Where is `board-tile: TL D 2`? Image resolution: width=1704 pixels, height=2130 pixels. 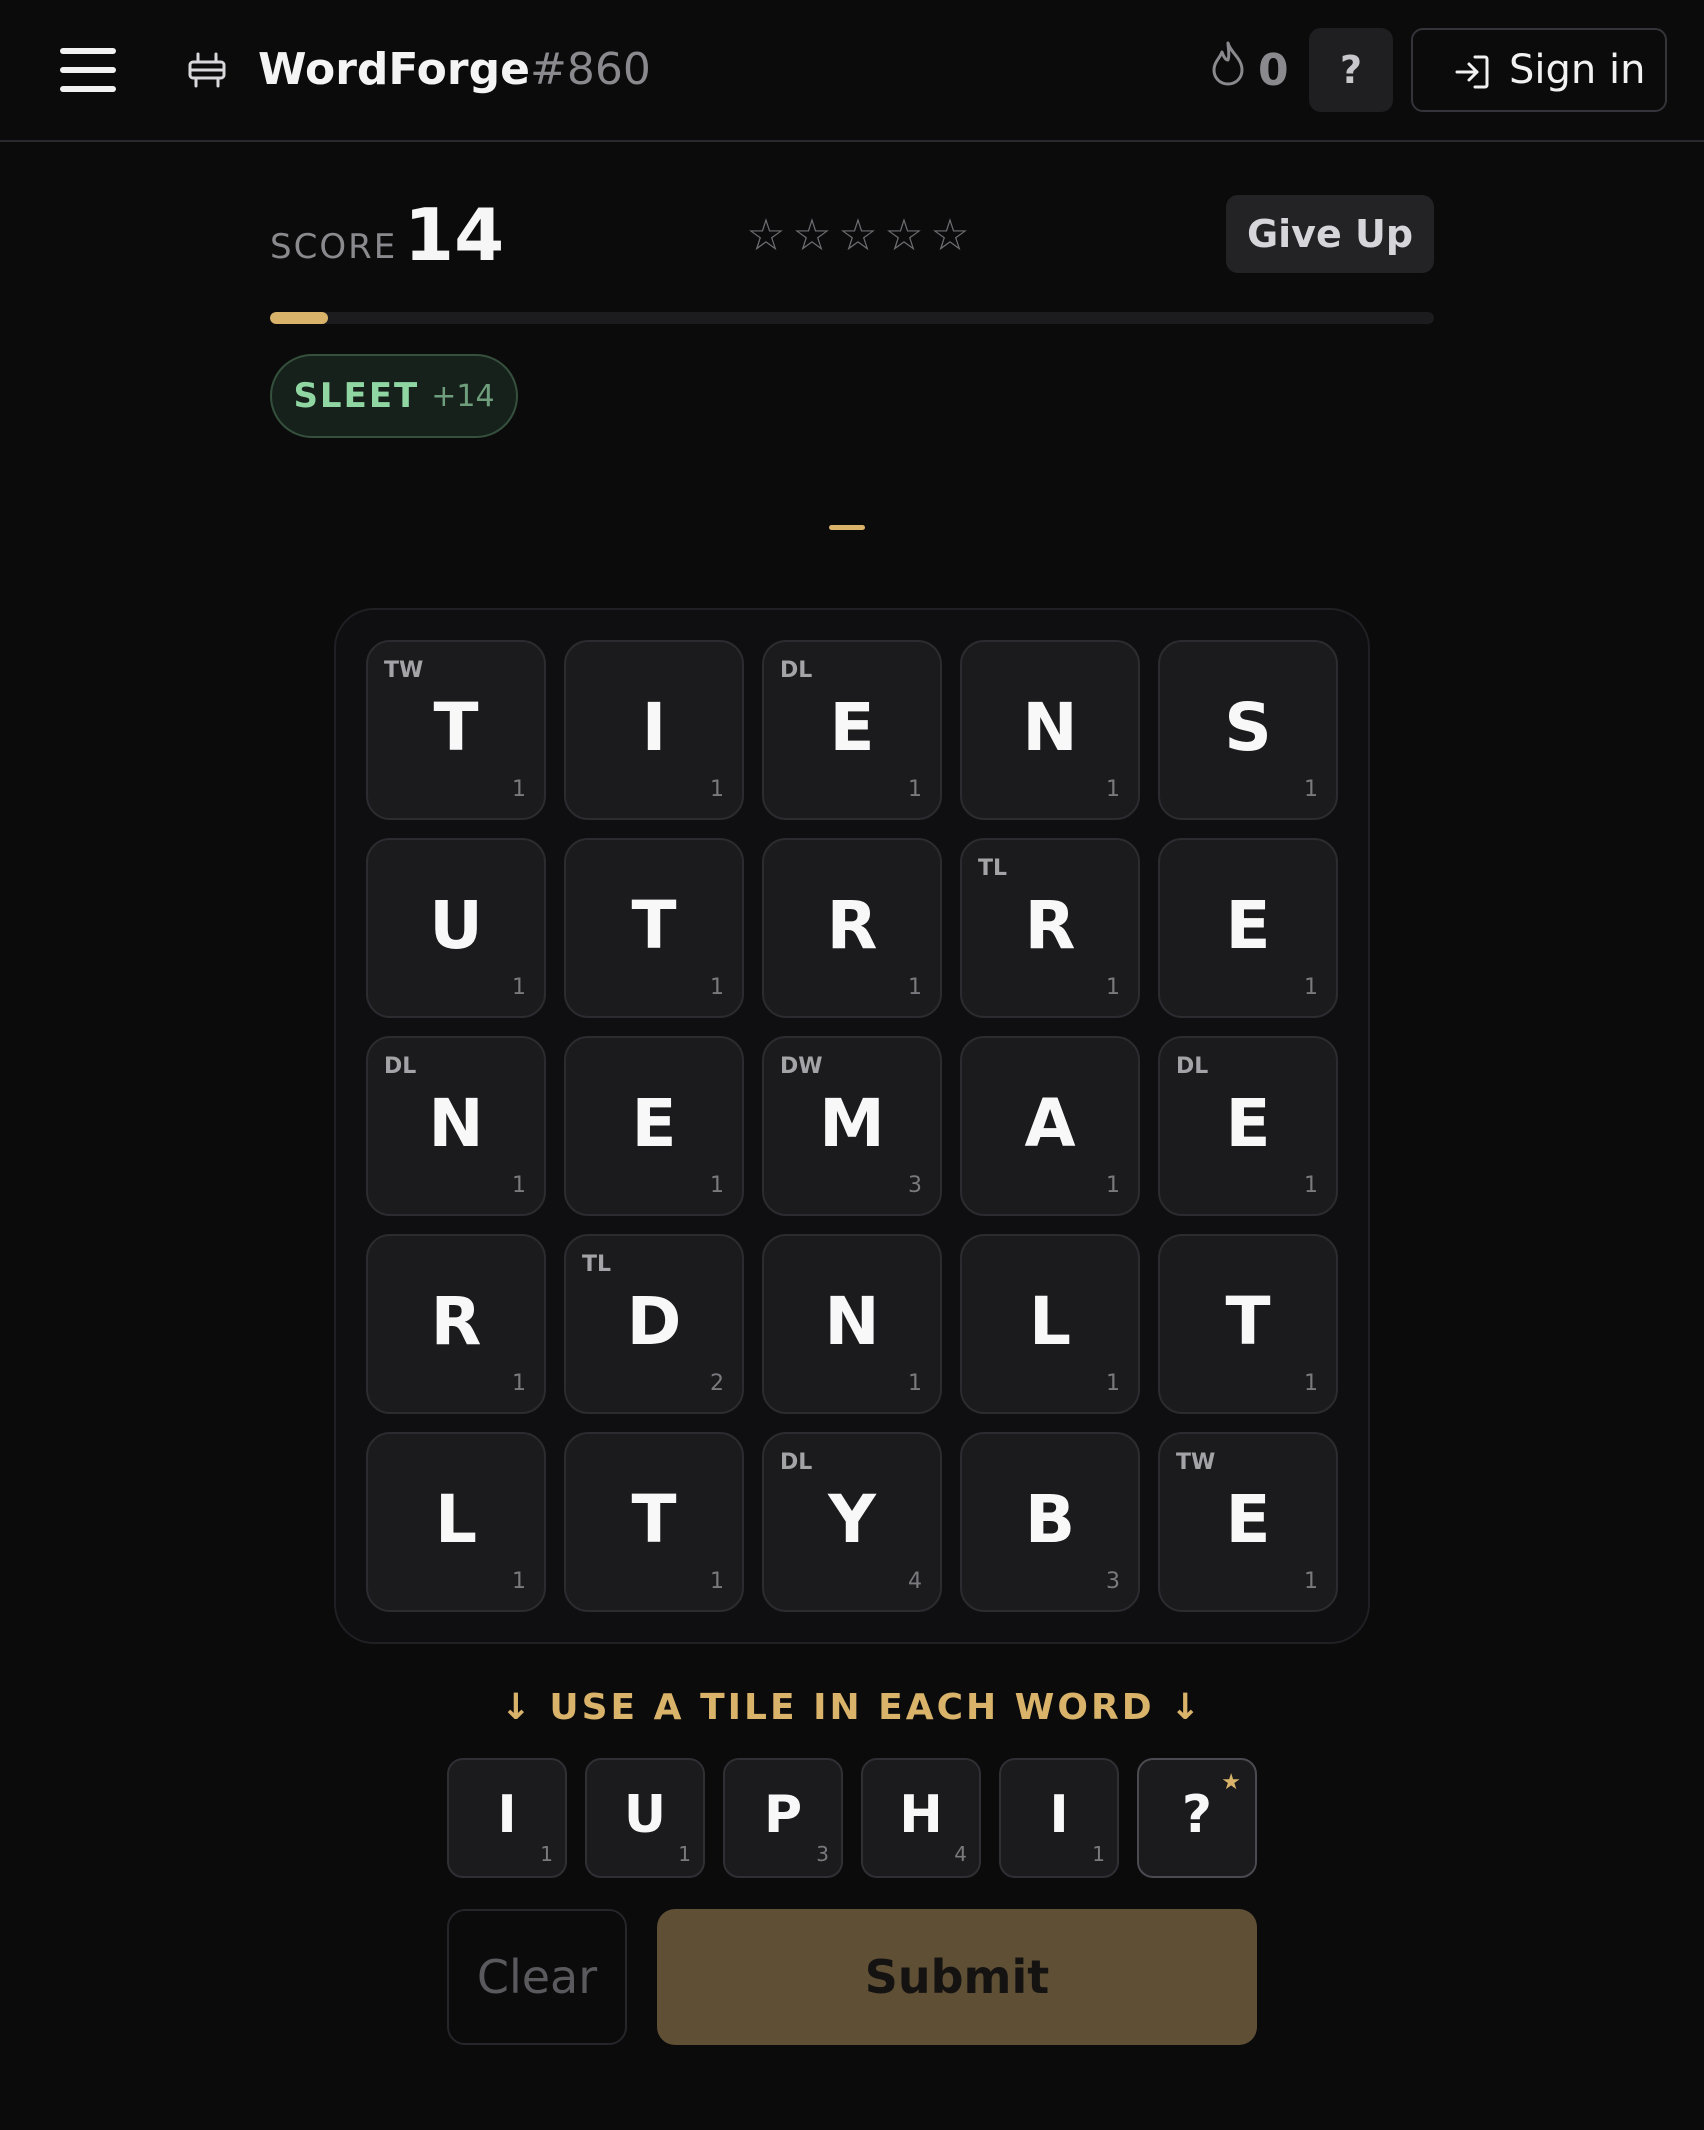
board-tile: TL D 2 is located at coordinates (654, 1324).